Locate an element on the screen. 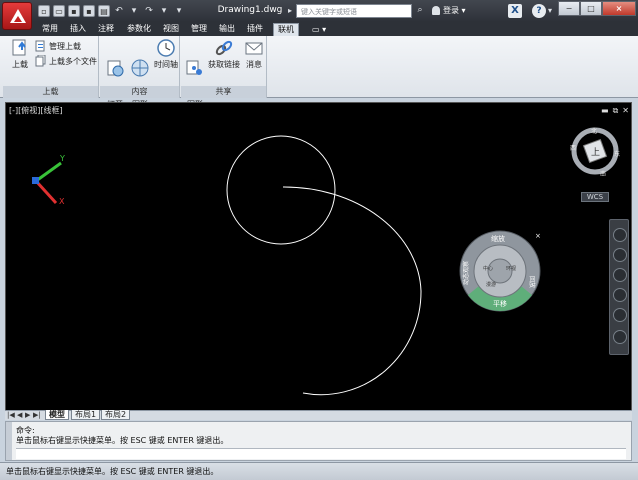 This screenshot has width=638, height=480. get-link-button: 获取链接 is located at coordinates (224, 54).